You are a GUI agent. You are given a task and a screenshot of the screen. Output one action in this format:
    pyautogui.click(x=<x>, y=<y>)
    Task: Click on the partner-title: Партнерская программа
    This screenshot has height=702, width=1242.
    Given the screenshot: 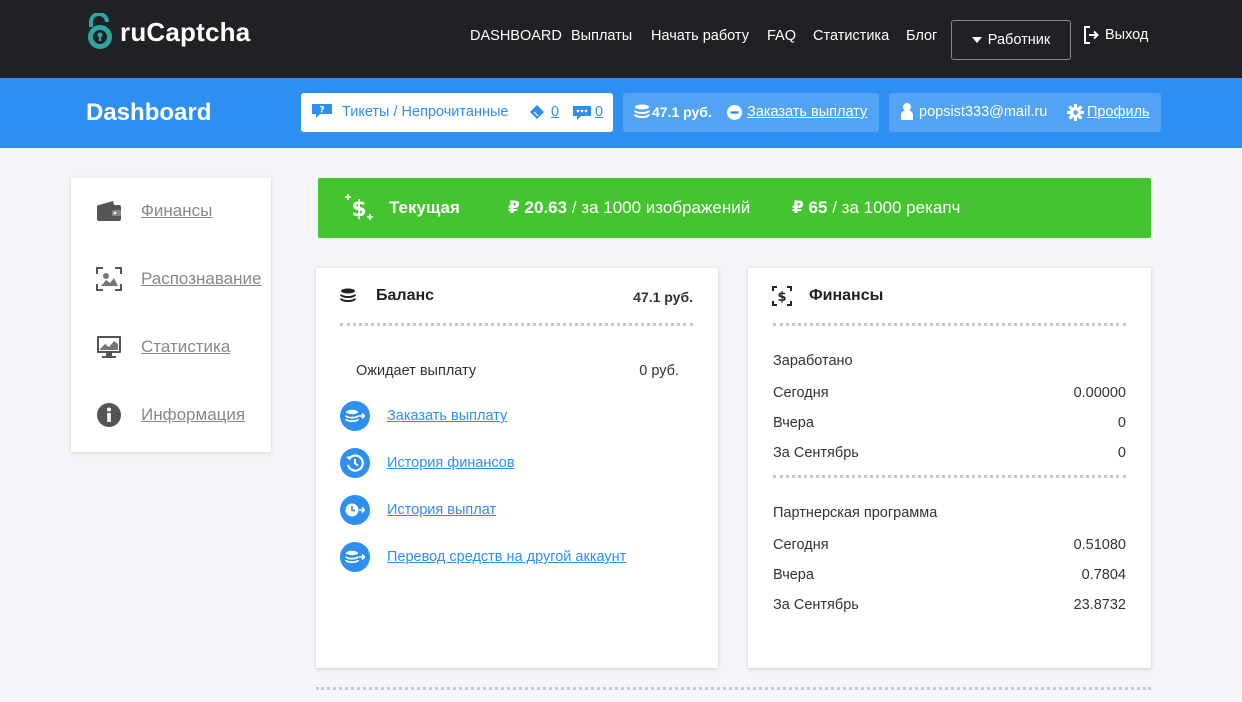 What is the action you would take?
    pyautogui.click(x=855, y=513)
    